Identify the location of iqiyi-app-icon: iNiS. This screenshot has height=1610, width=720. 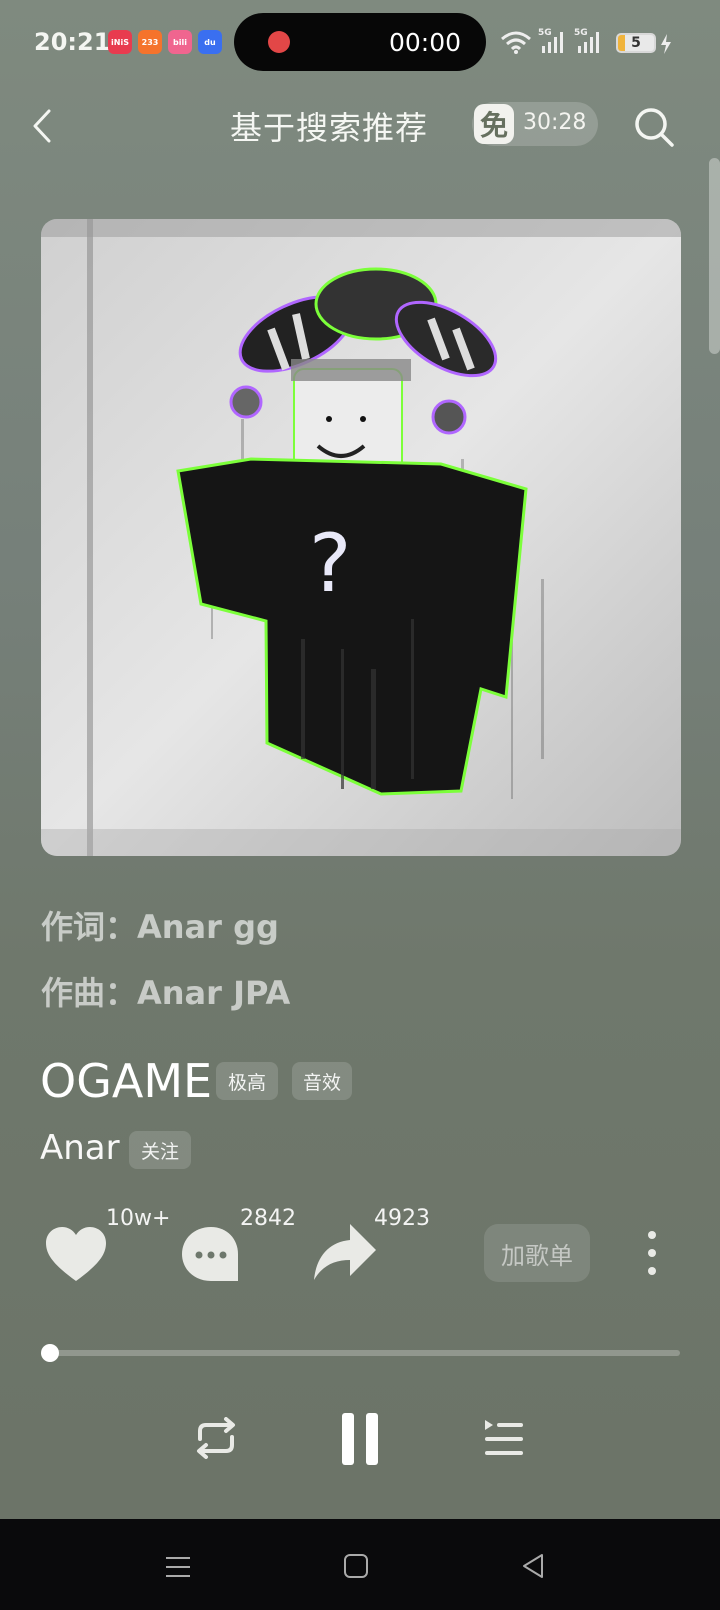
(120, 42).